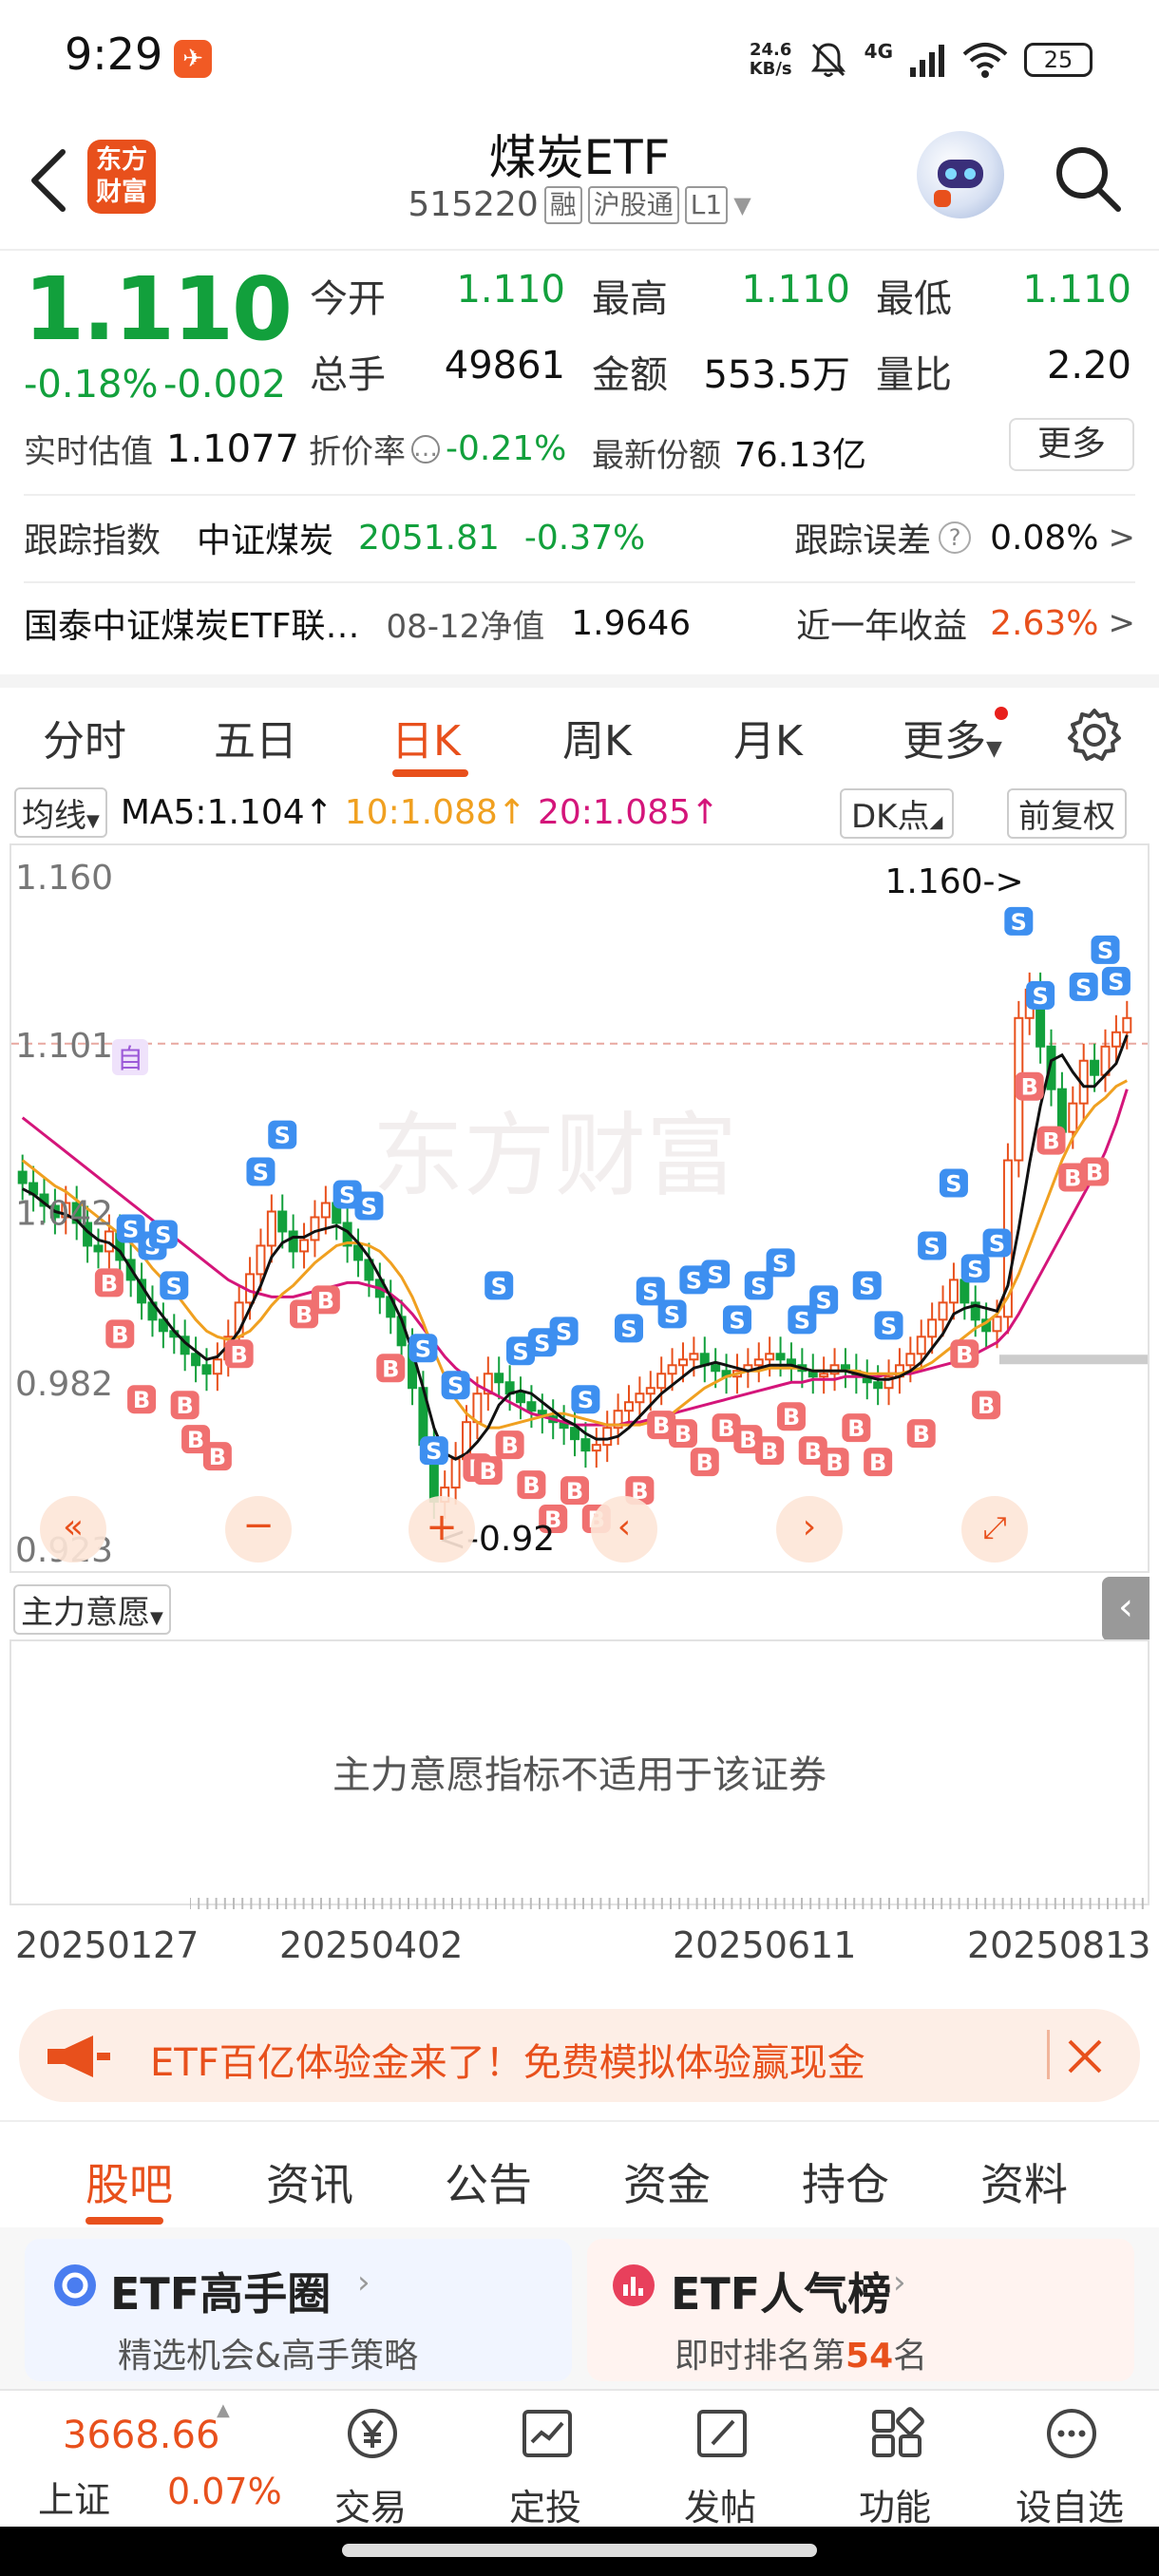  Describe the element at coordinates (741, 205) in the screenshot. I see `level-dropdown-icon: ▼` at that location.